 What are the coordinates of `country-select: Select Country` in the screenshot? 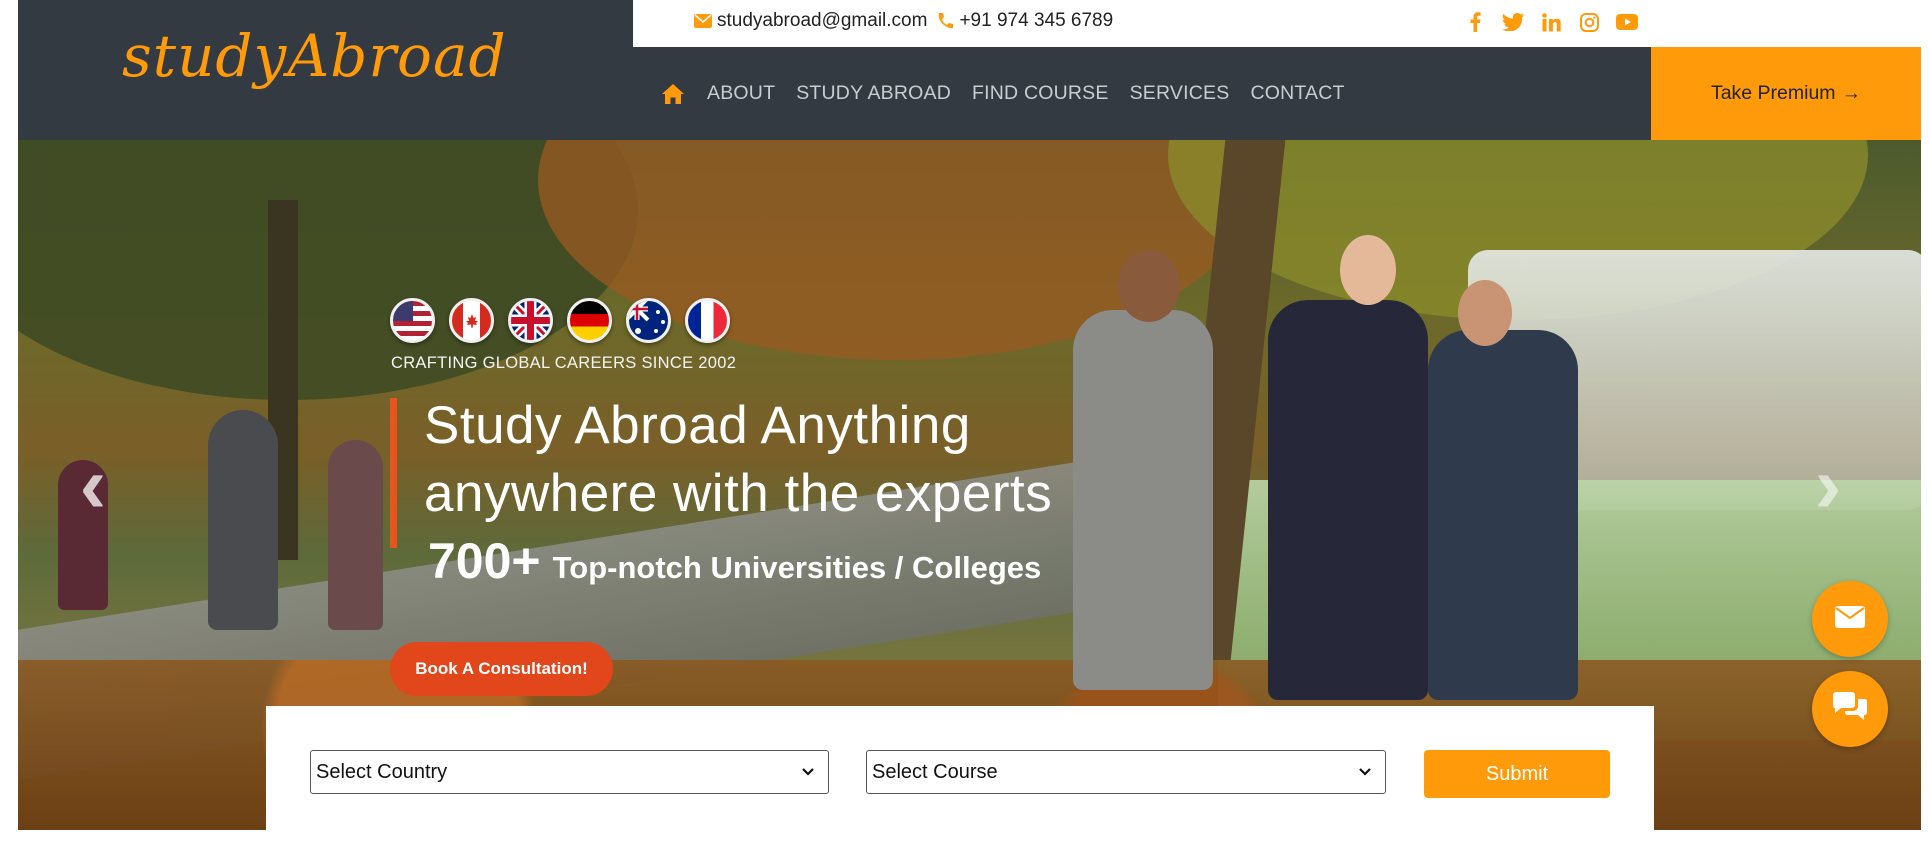 It's located at (569, 772).